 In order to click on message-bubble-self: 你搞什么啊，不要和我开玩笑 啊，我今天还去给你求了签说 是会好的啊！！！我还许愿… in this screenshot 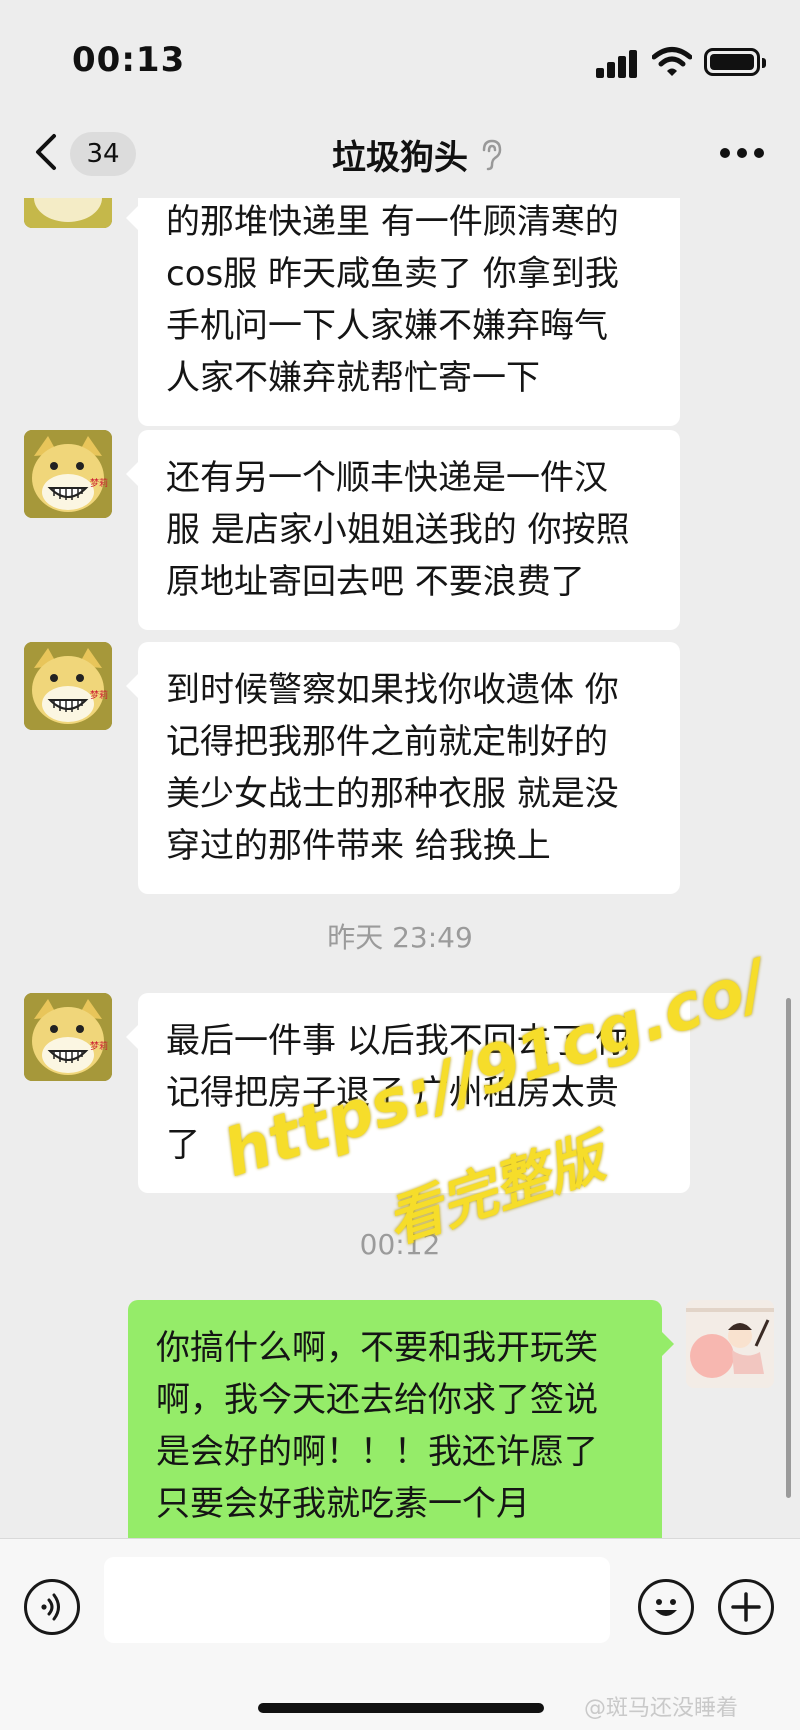, I will do `click(401, 1419)`.